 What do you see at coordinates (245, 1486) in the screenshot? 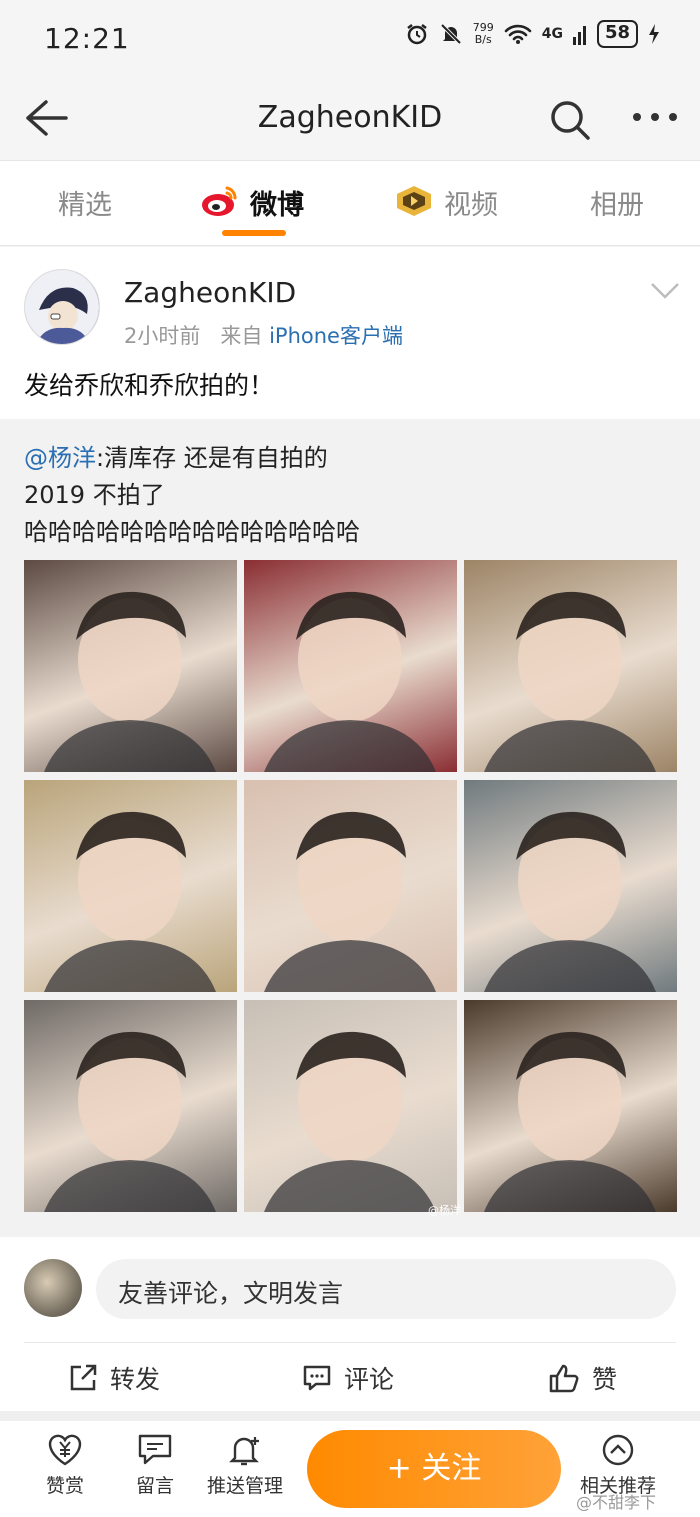
I see `push-label: 推送管理` at bounding box center [245, 1486].